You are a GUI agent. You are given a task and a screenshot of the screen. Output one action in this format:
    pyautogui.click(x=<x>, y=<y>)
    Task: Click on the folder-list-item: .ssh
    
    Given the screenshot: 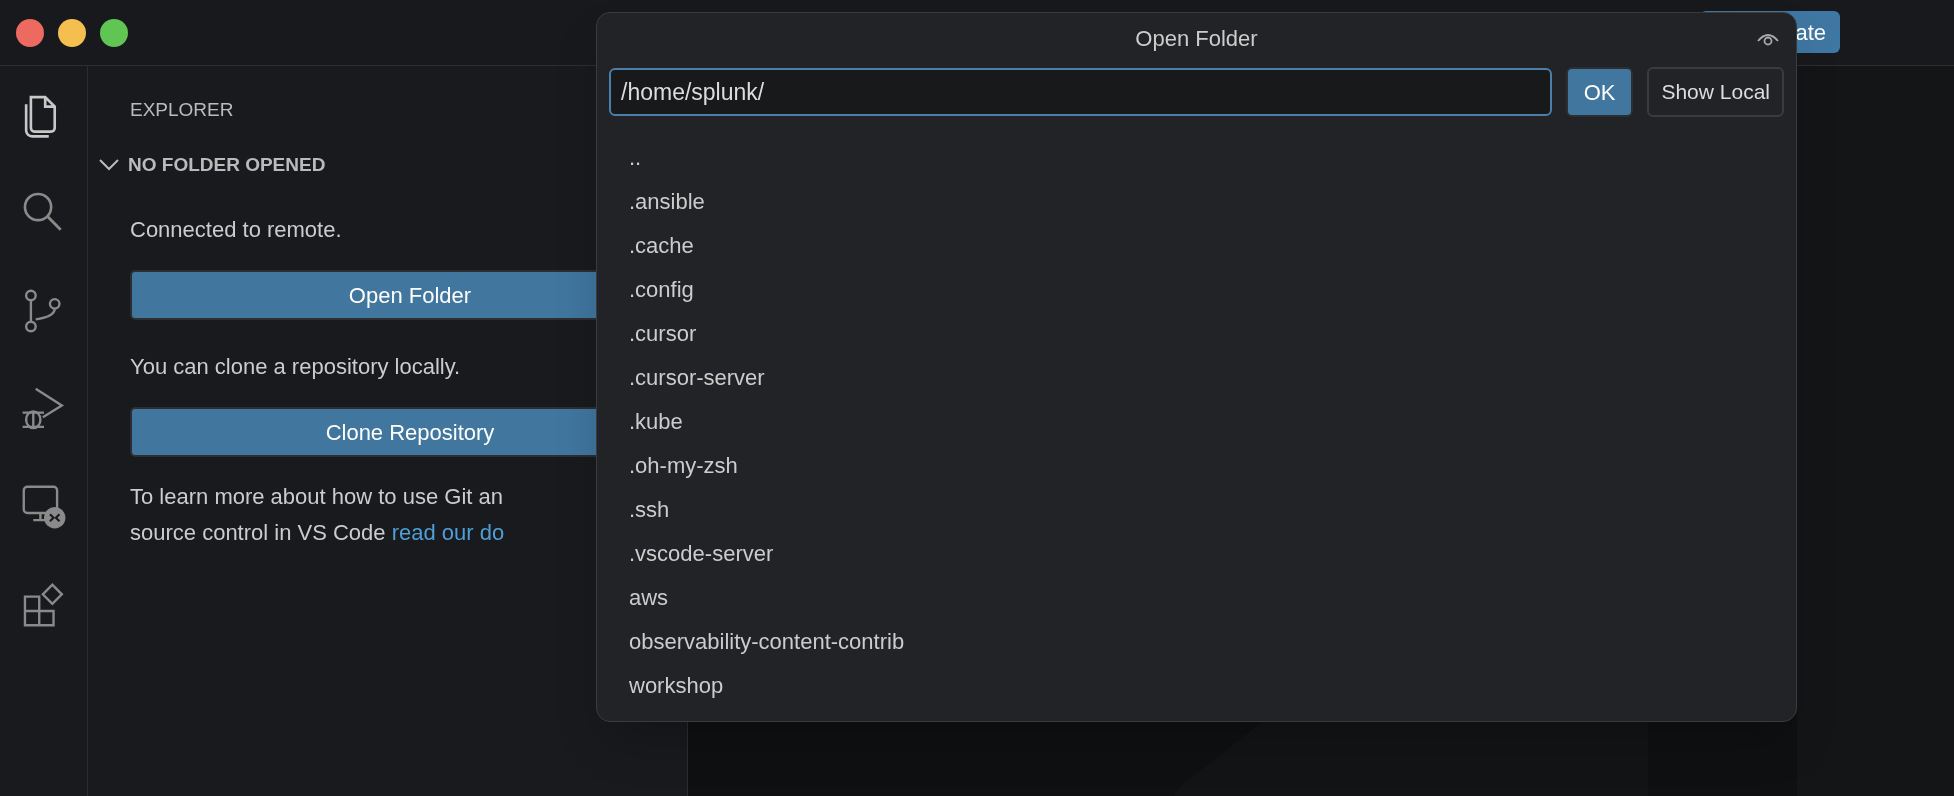 What is the action you would take?
    pyautogui.click(x=649, y=509)
    